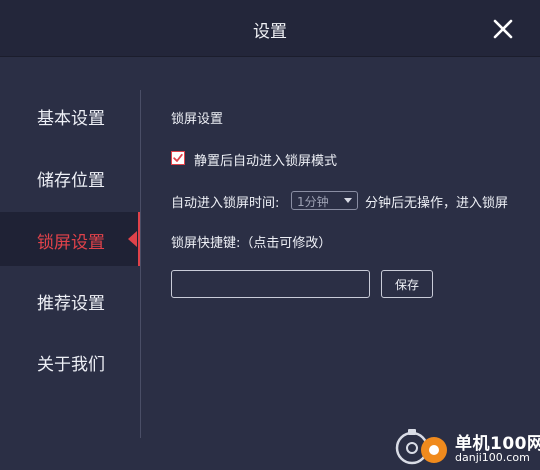 Image resolution: width=540 pixels, height=470 pixels. Describe the element at coordinates (421, 447) in the screenshot. I see `watermark-logo-icon` at that location.